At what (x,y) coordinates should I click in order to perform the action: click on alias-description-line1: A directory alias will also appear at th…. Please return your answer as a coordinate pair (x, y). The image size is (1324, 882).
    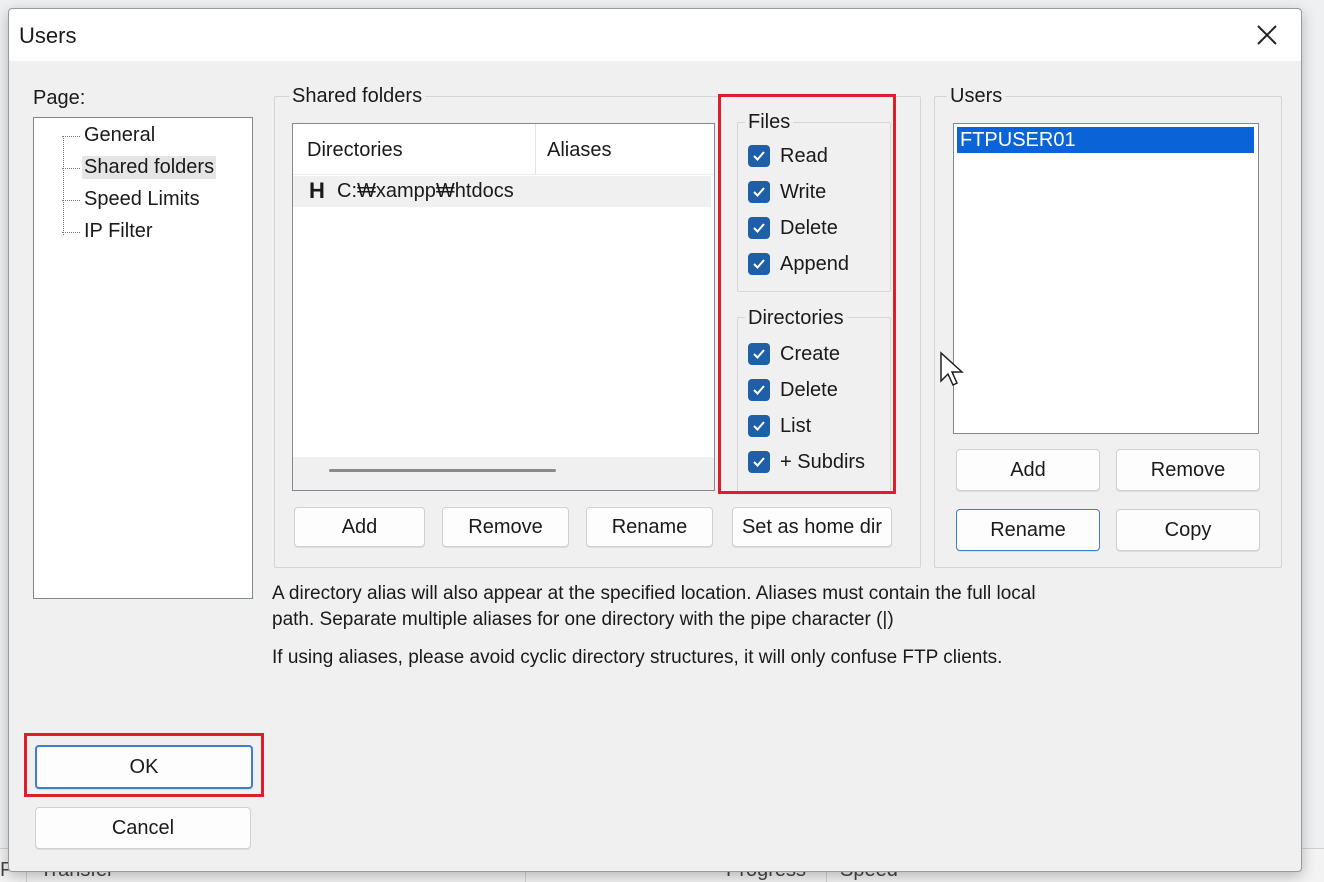
    Looking at the image, I should click on (654, 593).